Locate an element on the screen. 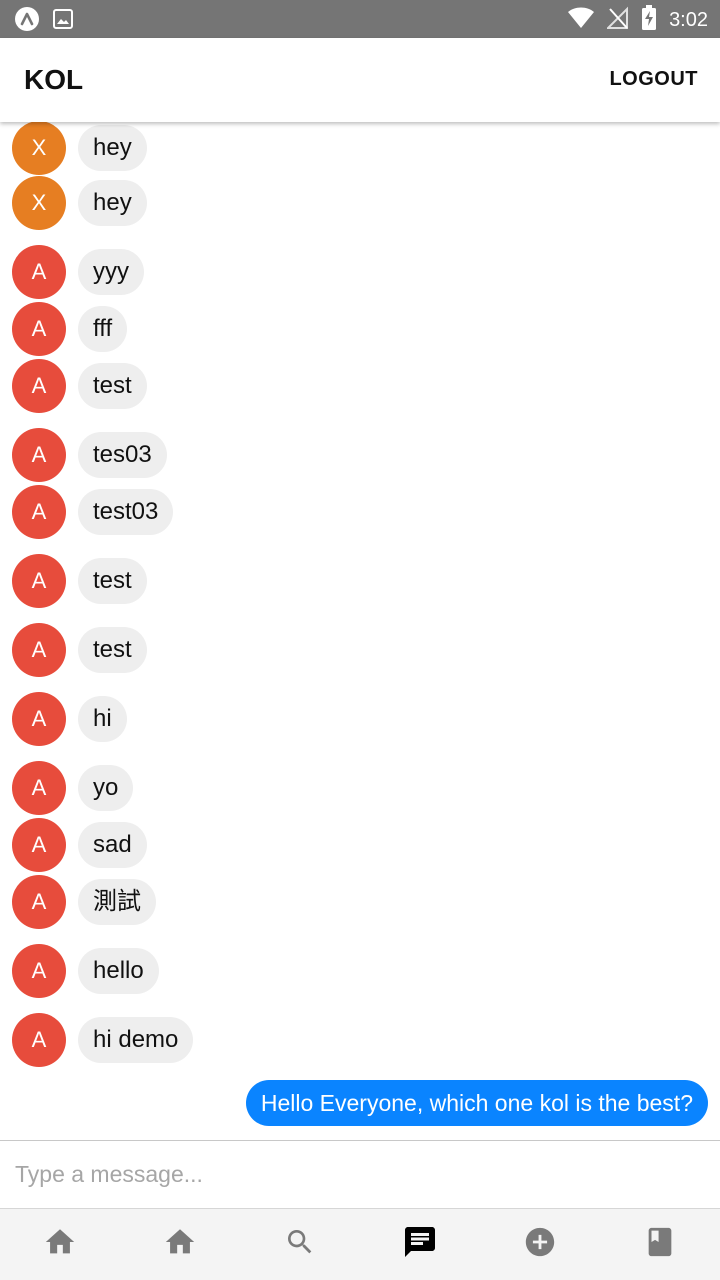 The width and height of the screenshot is (720, 1280). message-row: A 測試 is located at coordinates (84, 902).